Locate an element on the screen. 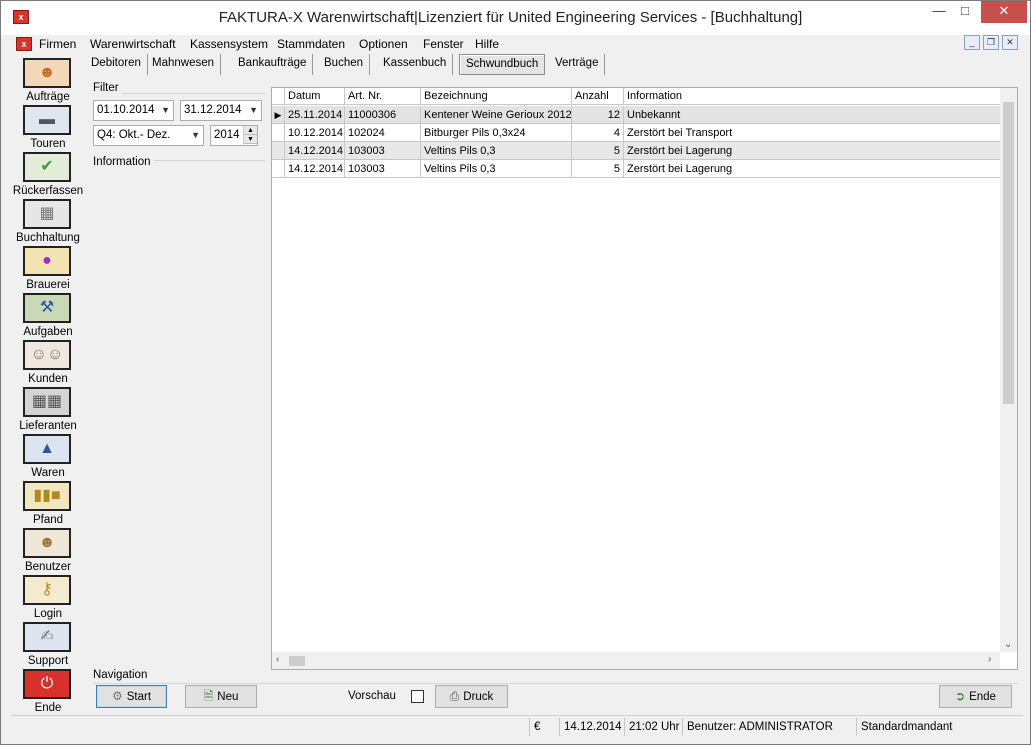 This screenshot has width=1031, height=745. sidebar-item-pfand: ▮▮■ Pfand is located at coordinates (48, 504).